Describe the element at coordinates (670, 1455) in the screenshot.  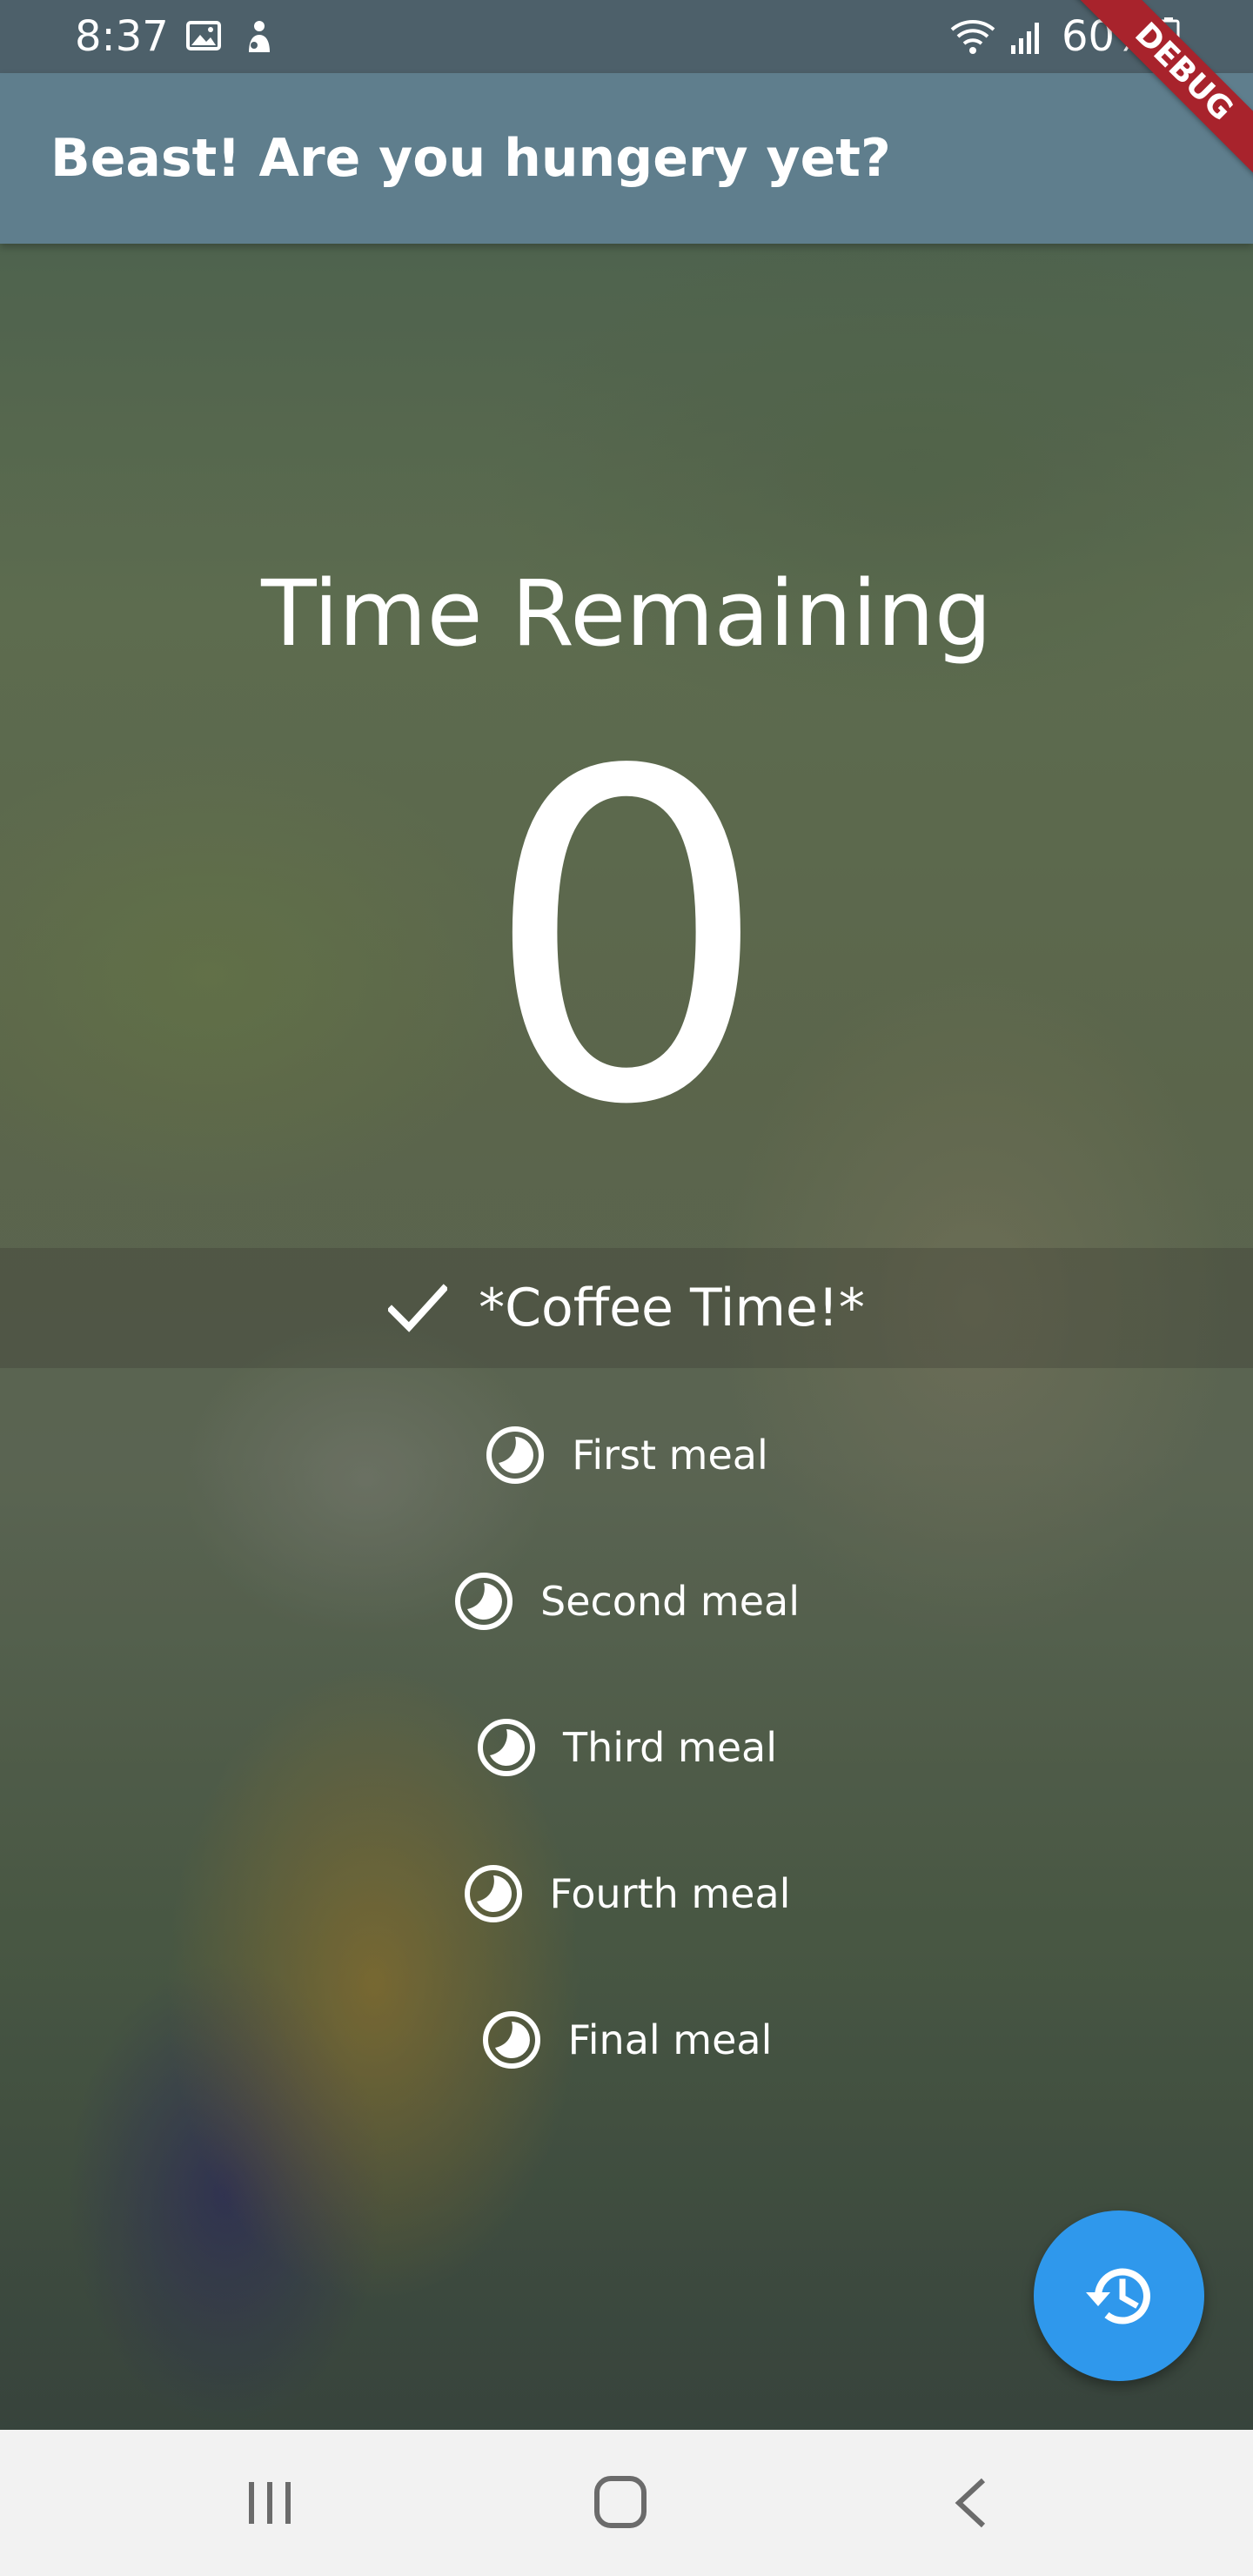
I see `meal-label: First meal` at that location.